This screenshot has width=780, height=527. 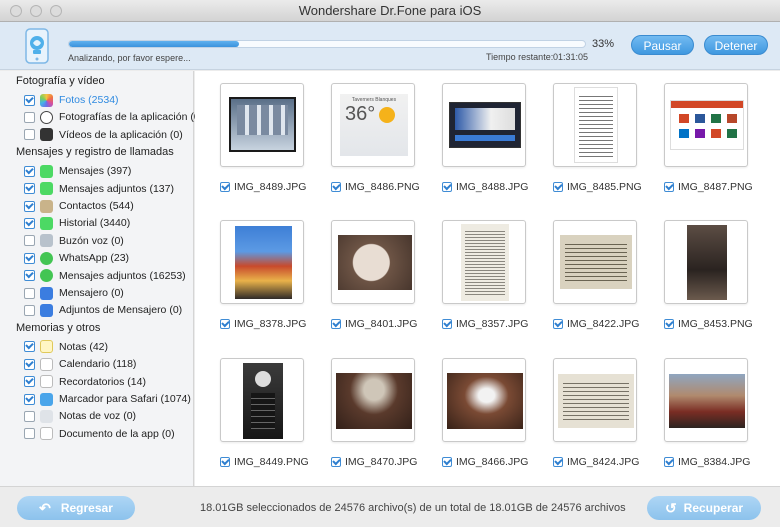 I want to click on sidebar-group-title: Mensajes y registro de llamadas, so click(x=95, y=152).